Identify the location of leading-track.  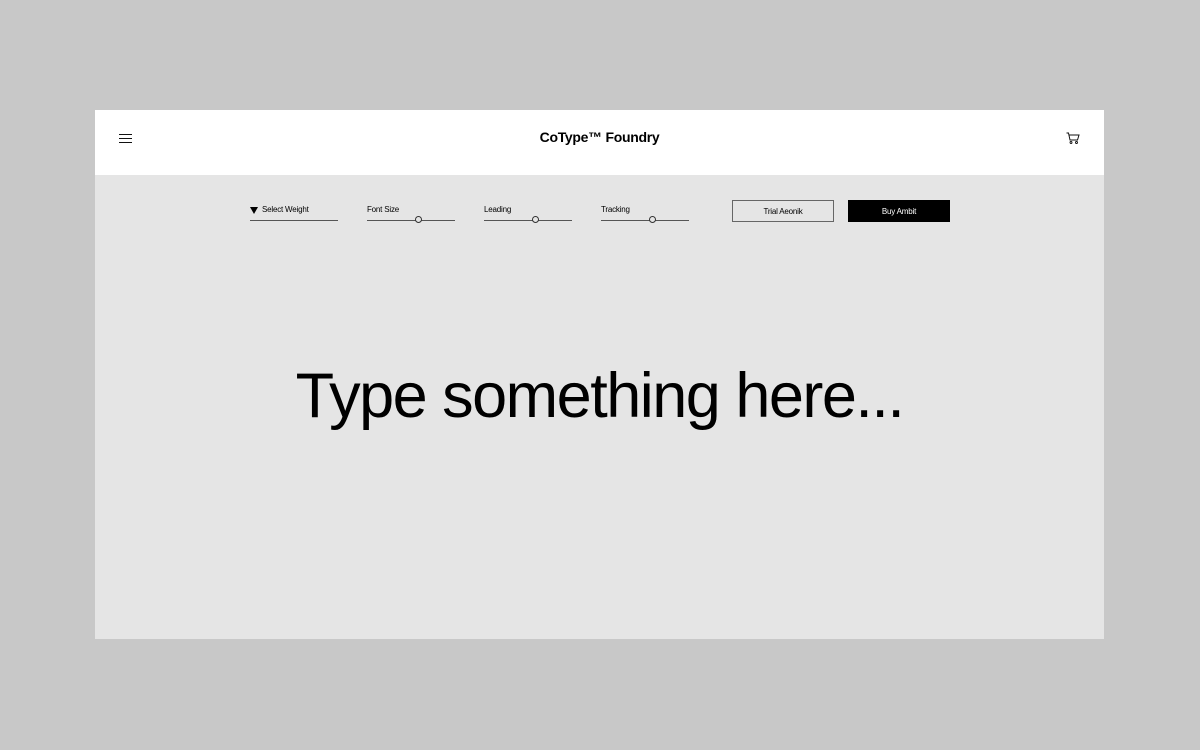
(528, 220).